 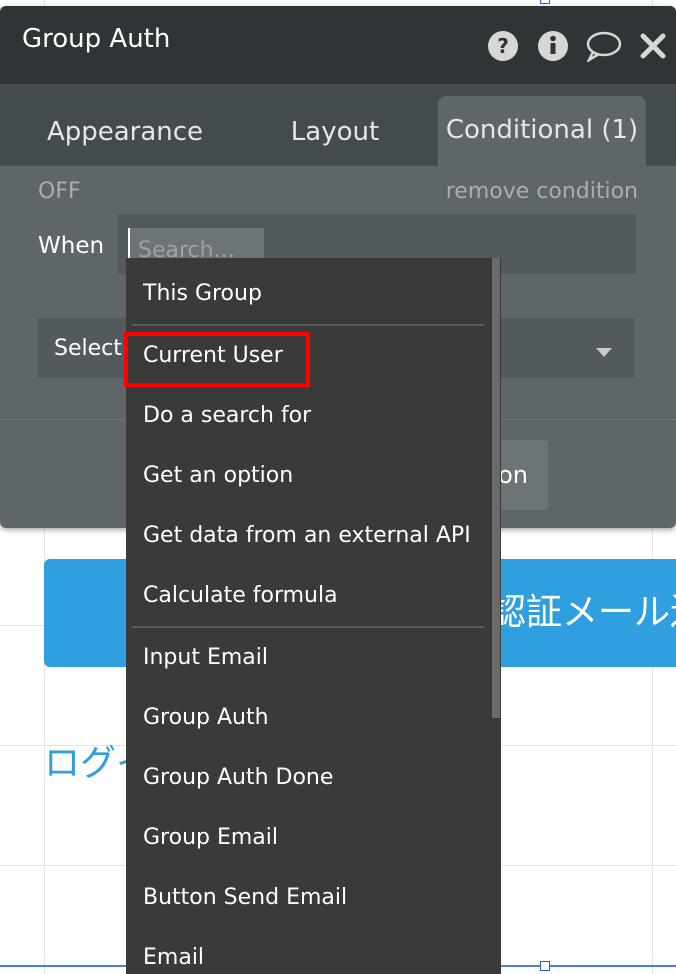 What do you see at coordinates (306, 778) in the screenshot?
I see `menu-item-group-auth-done: Group Auth Done` at bounding box center [306, 778].